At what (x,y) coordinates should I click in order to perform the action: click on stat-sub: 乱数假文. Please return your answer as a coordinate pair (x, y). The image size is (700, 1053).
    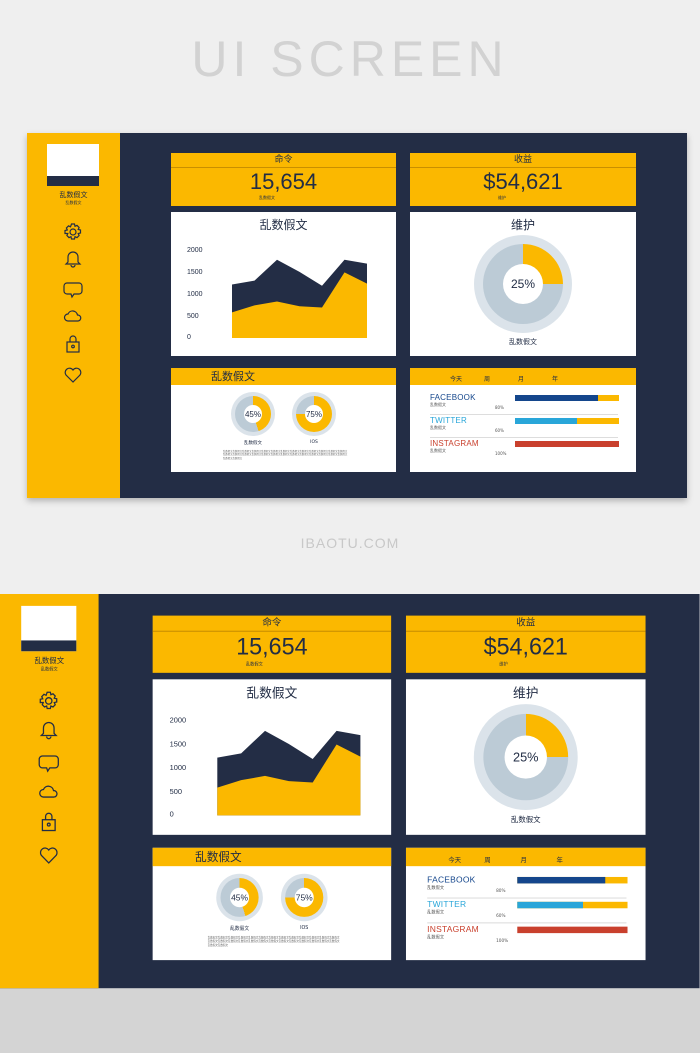
    Looking at the image, I should click on (254, 663).